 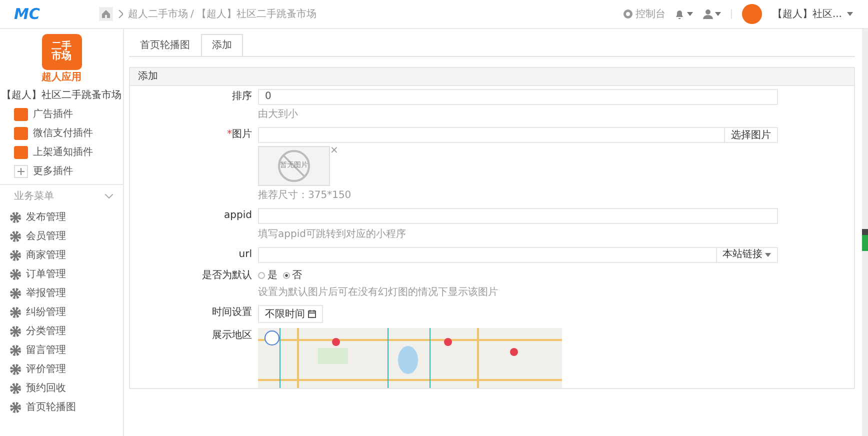 I want to click on radio-option: 是, so click(x=268, y=275).